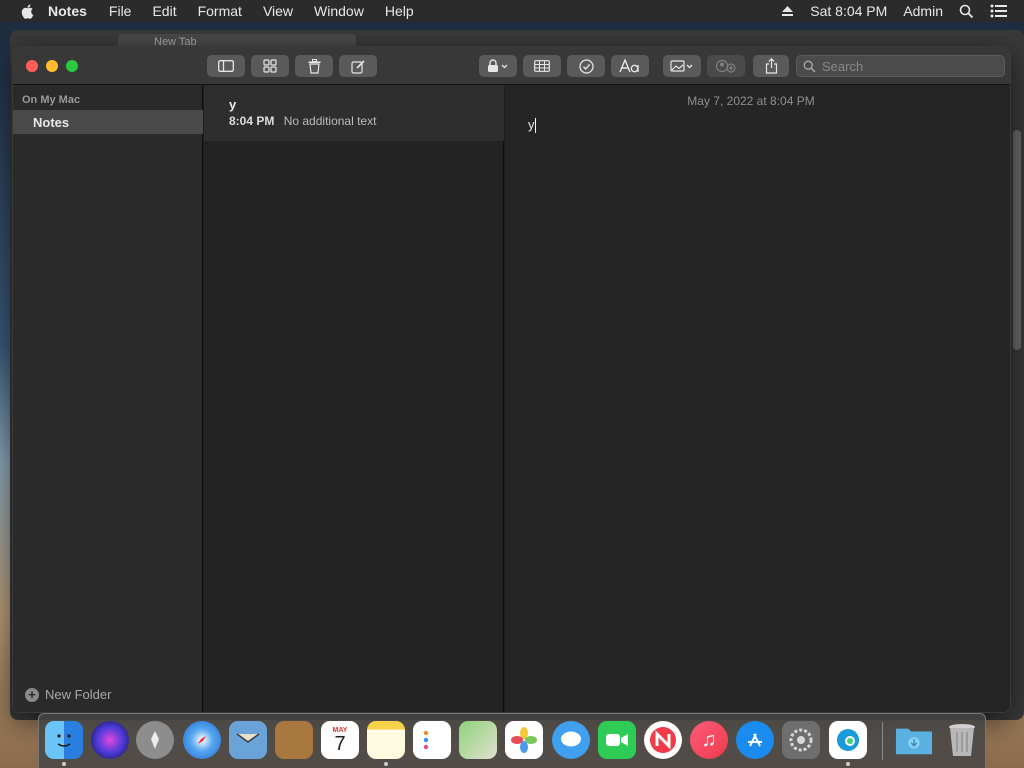 This screenshot has height=768, width=1024. Describe the element at coordinates (787, 11) in the screenshot. I see `eject-icon` at that location.